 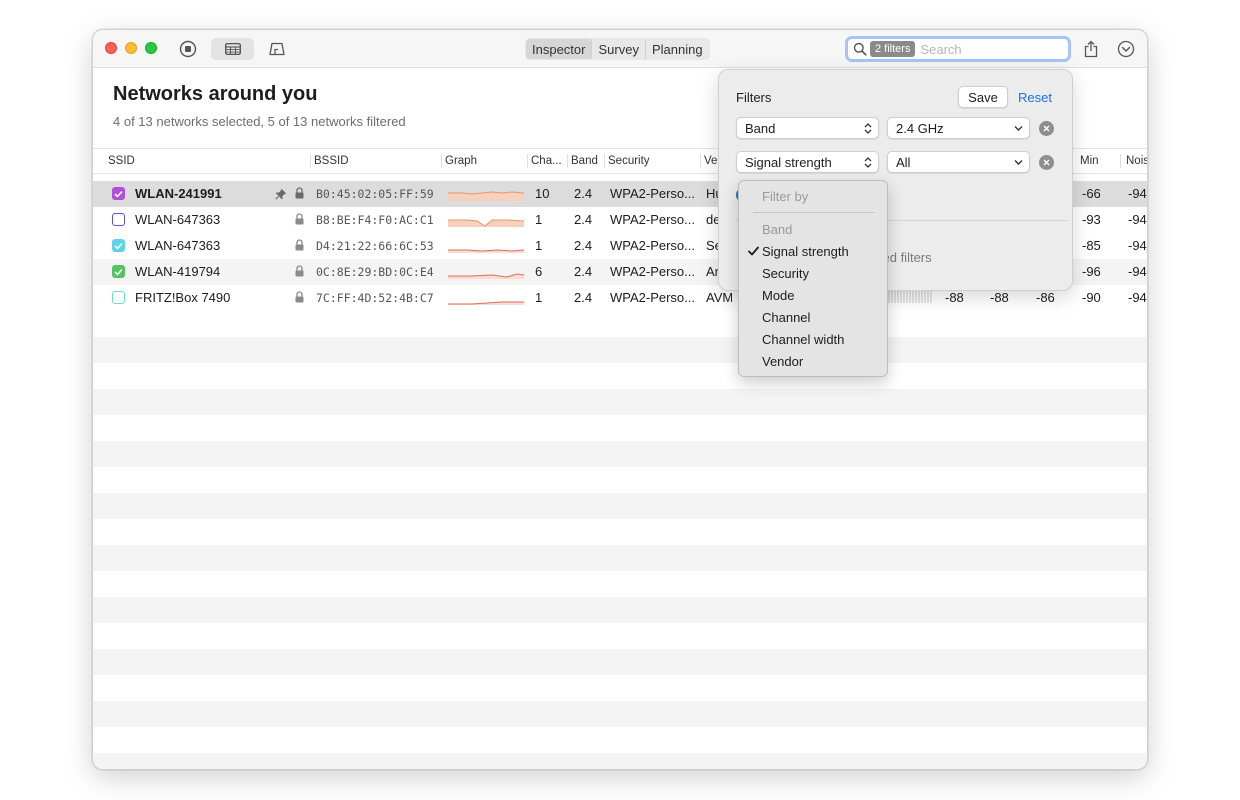 I want to click on ssid-cell: WLAN-419794, so click(x=178, y=271).